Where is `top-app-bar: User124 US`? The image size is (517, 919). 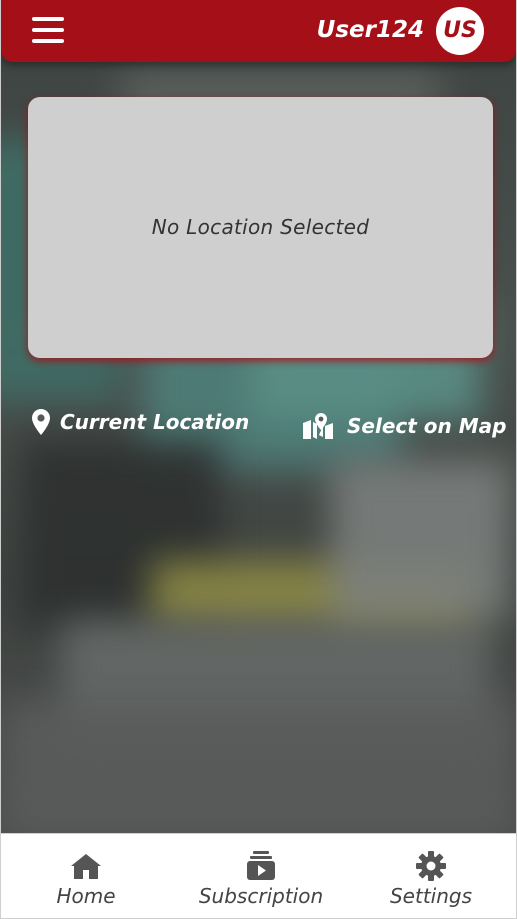 top-app-bar: User124 US is located at coordinates (258, 31).